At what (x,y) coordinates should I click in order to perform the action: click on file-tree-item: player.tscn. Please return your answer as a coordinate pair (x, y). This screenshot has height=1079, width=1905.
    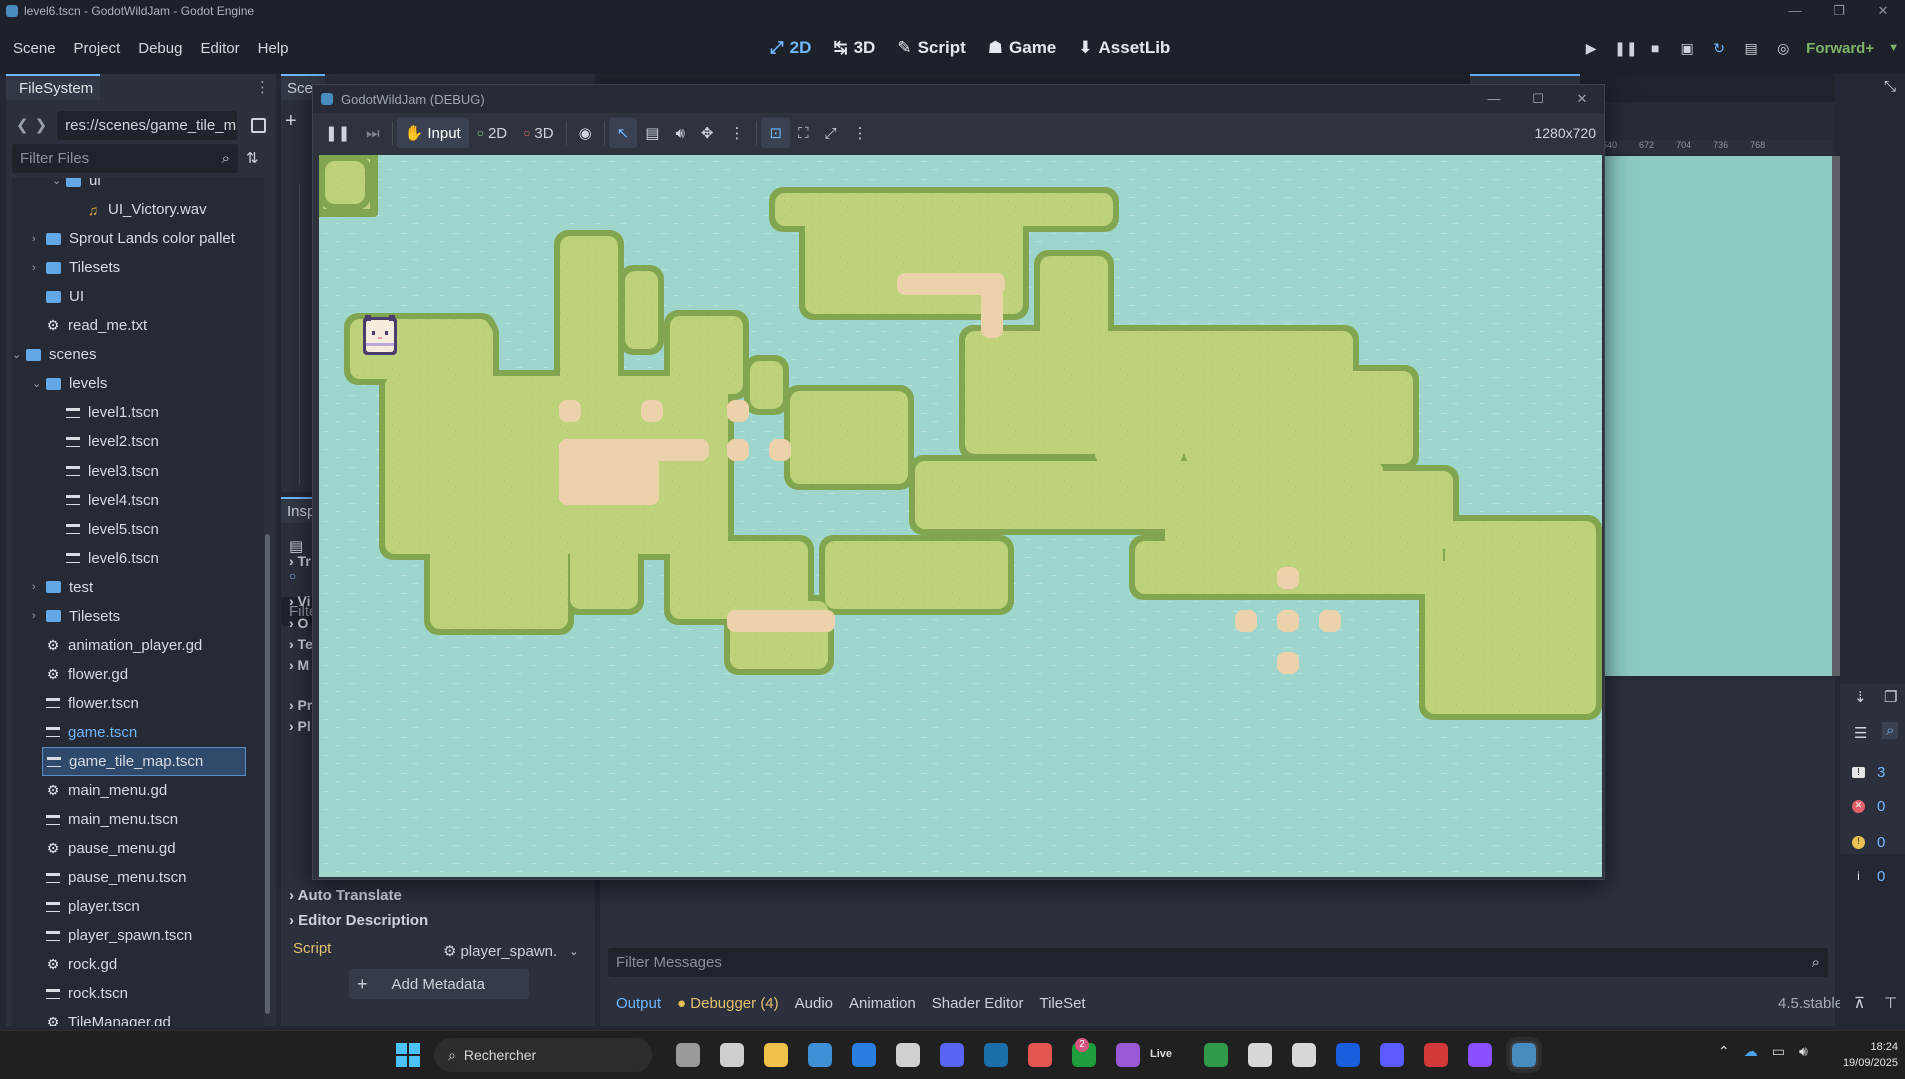
    Looking at the image, I should click on (138, 906).